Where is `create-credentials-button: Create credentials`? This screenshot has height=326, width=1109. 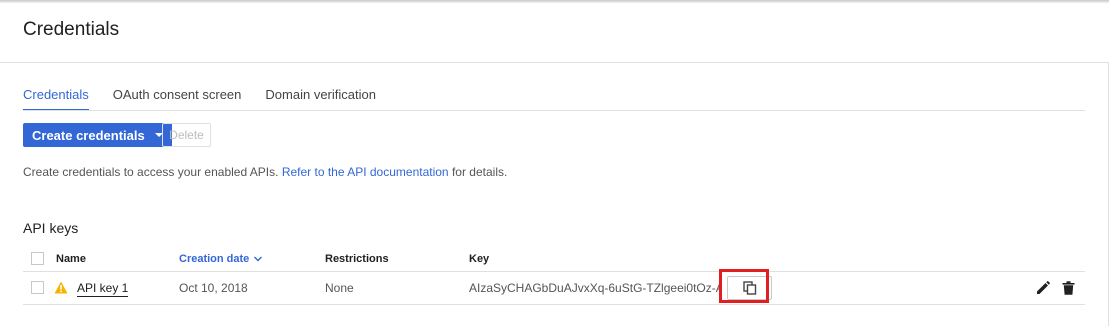 create-credentials-button: Create credentials is located at coordinates (97, 135).